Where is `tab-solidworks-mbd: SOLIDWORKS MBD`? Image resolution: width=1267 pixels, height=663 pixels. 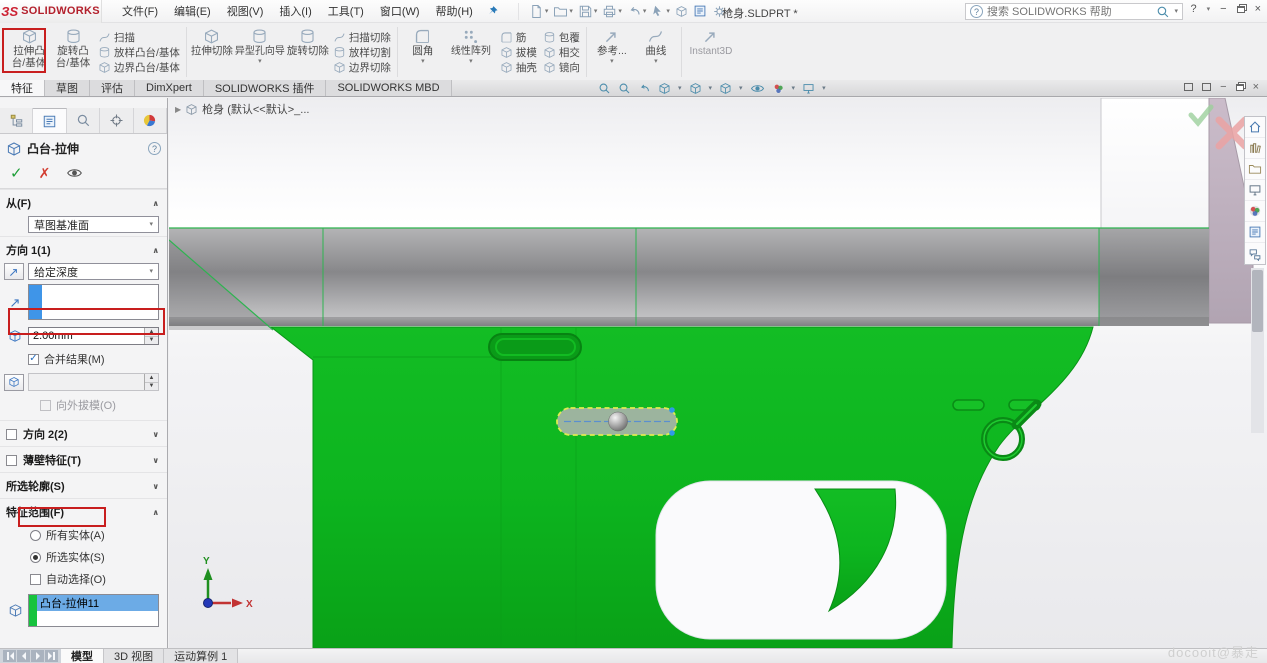 tab-solidworks-mbd: SOLIDWORKS MBD is located at coordinates (389, 88).